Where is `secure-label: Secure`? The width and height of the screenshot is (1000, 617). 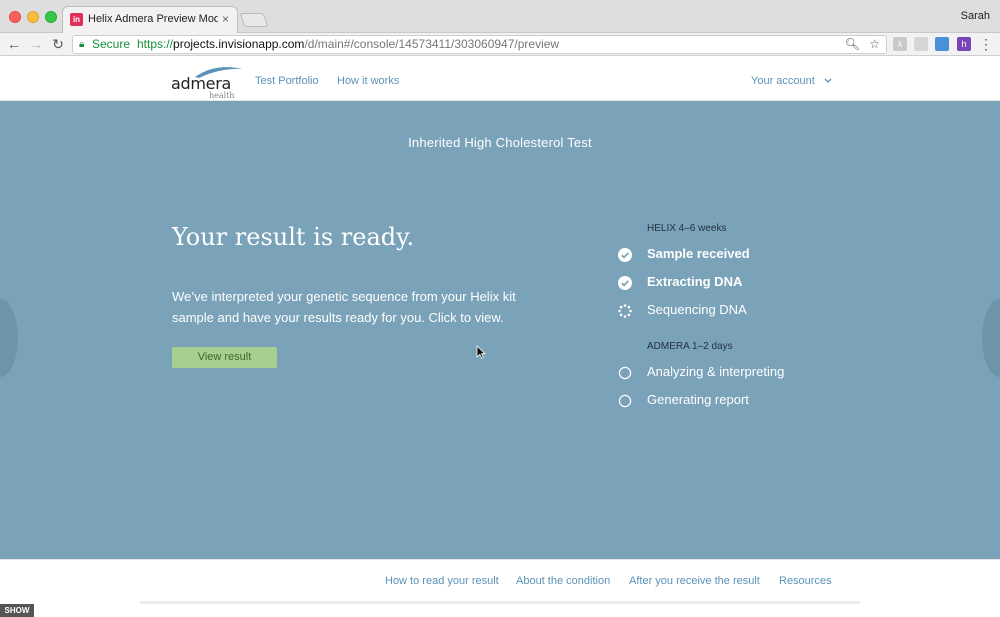 secure-label: Secure is located at coordinates (111, 44).